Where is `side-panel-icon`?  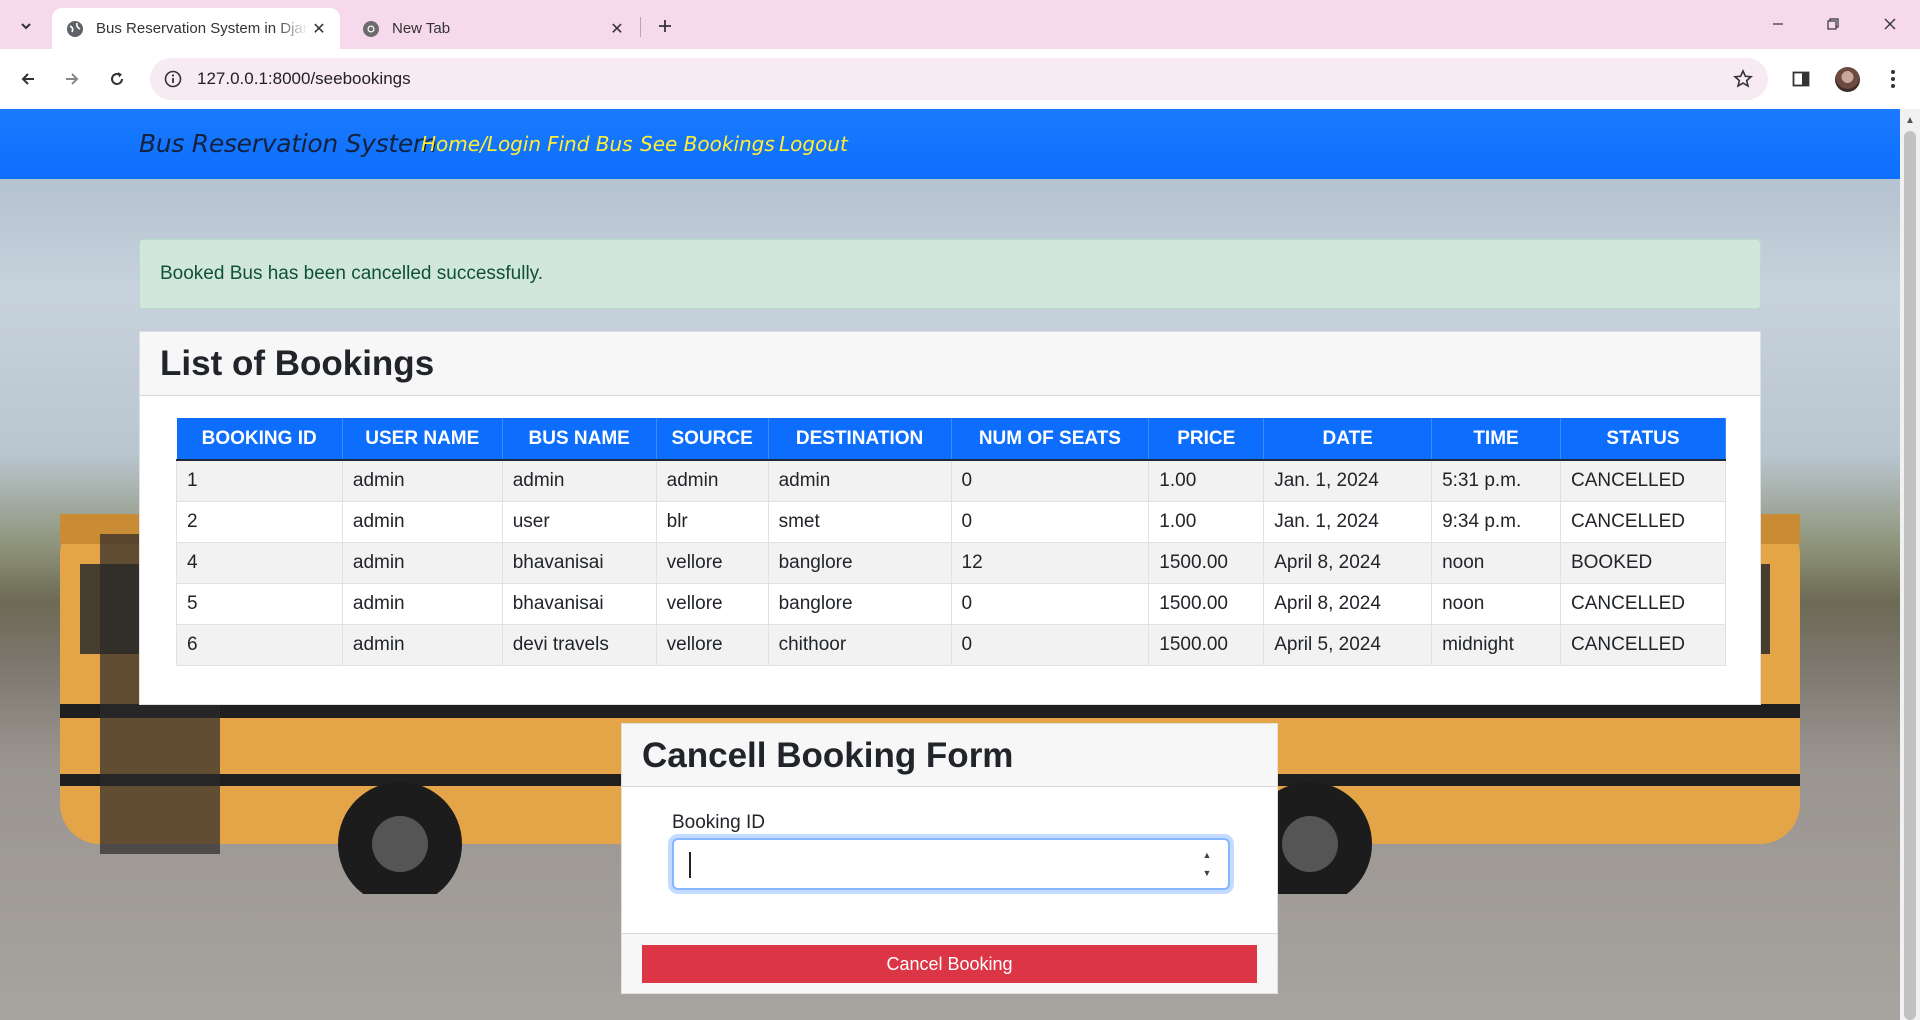
side-panel-icon is located at coordinates (1801, 79).